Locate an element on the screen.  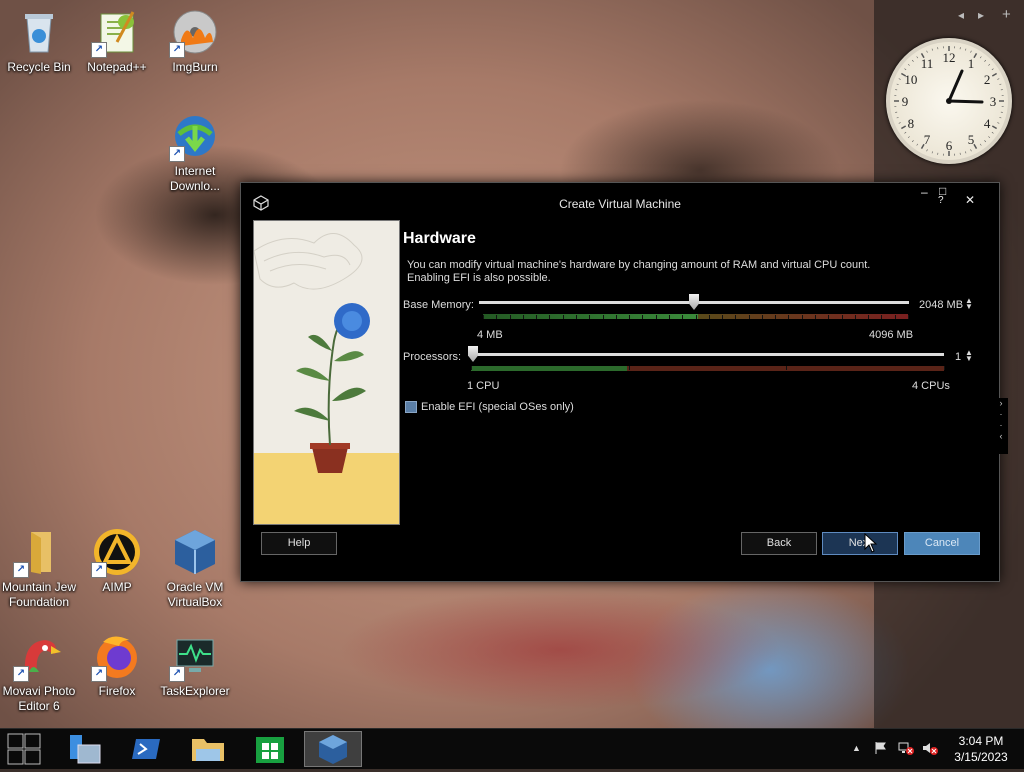
base-memory-value: 2048 MB is located at coordinates (941, 305).